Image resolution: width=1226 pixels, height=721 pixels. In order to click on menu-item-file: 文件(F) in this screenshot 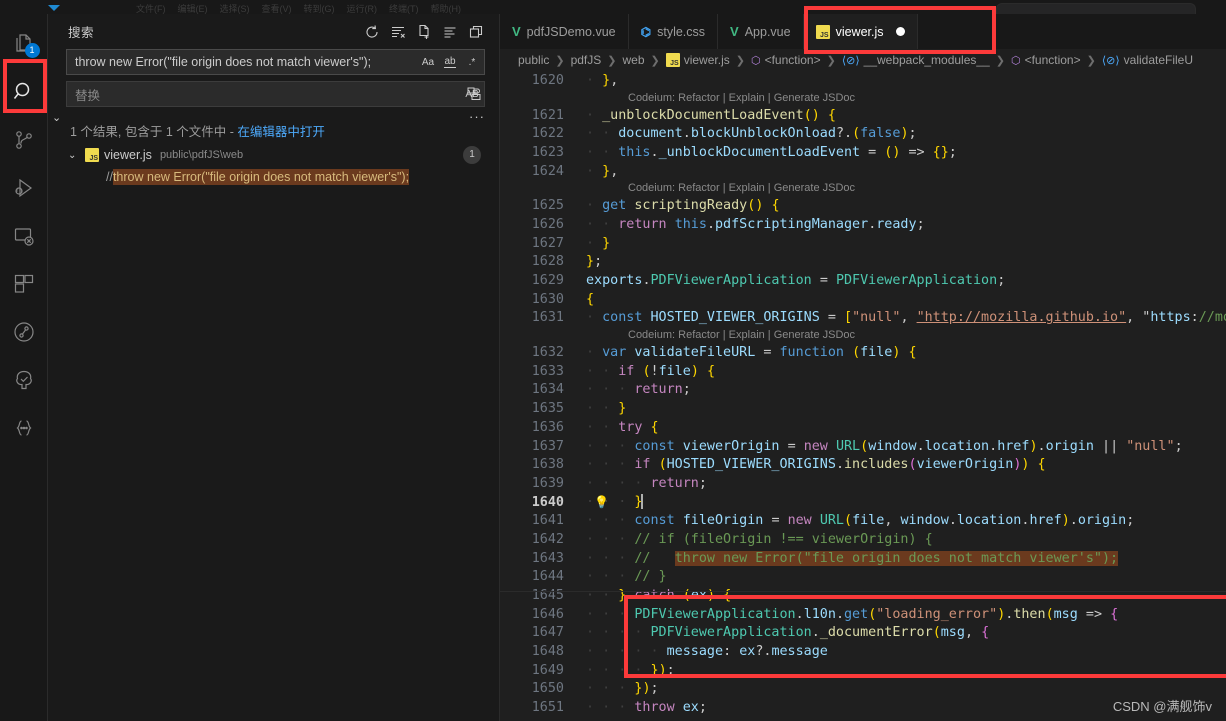, I will do `click(151, 9)`.